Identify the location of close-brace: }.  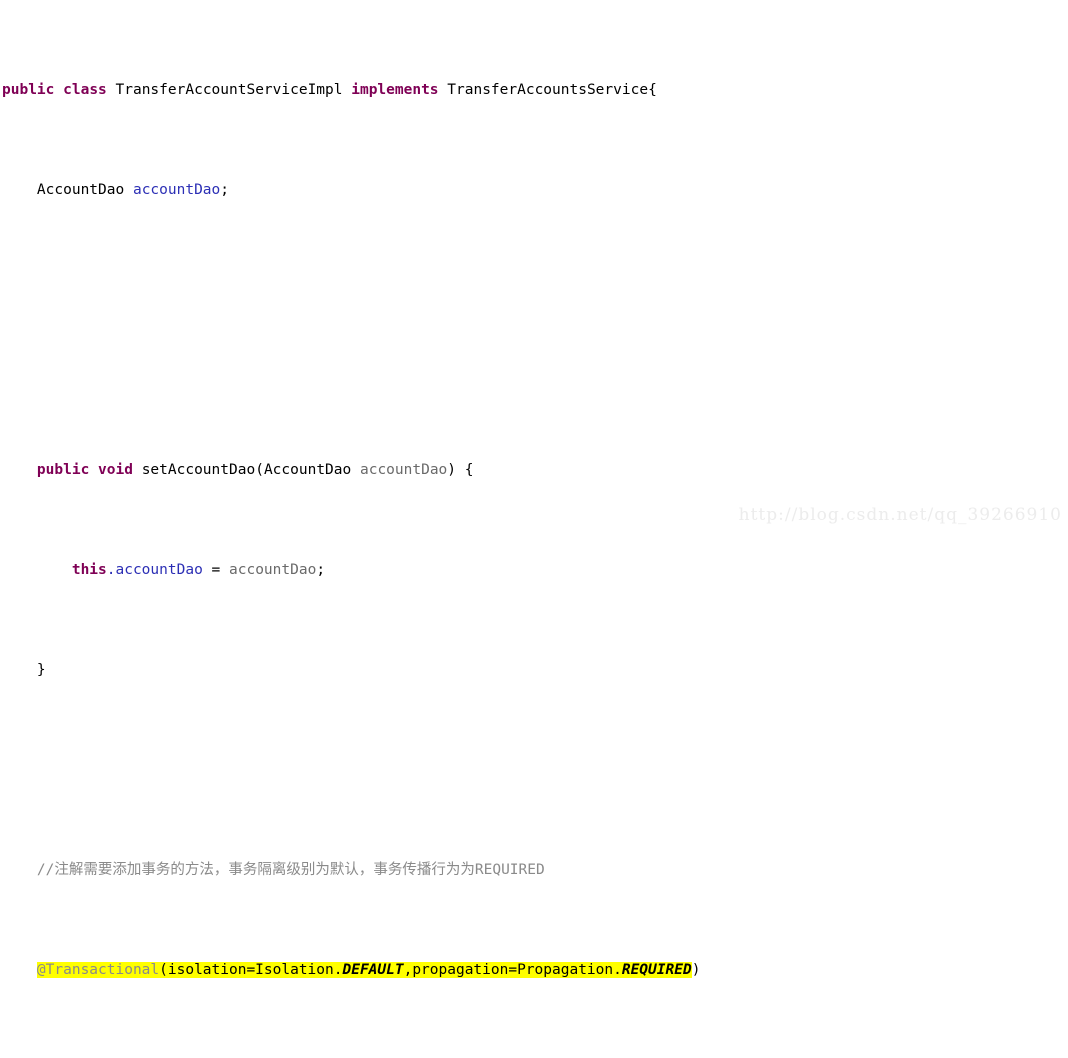
(41, 670).